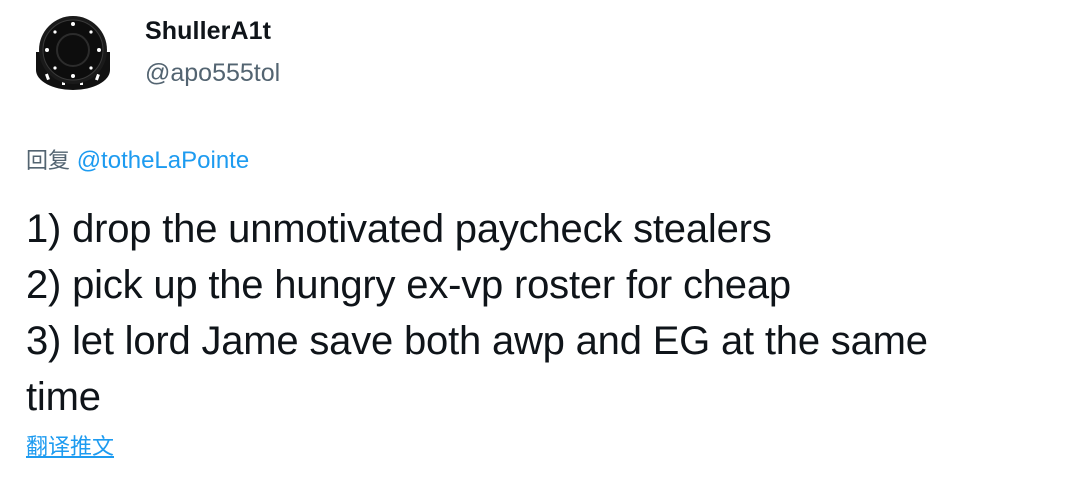  Describe the element at coordinates (163, 160) in the screenshot. I see `reply-mention-link: @totheLaPointe` at that location.